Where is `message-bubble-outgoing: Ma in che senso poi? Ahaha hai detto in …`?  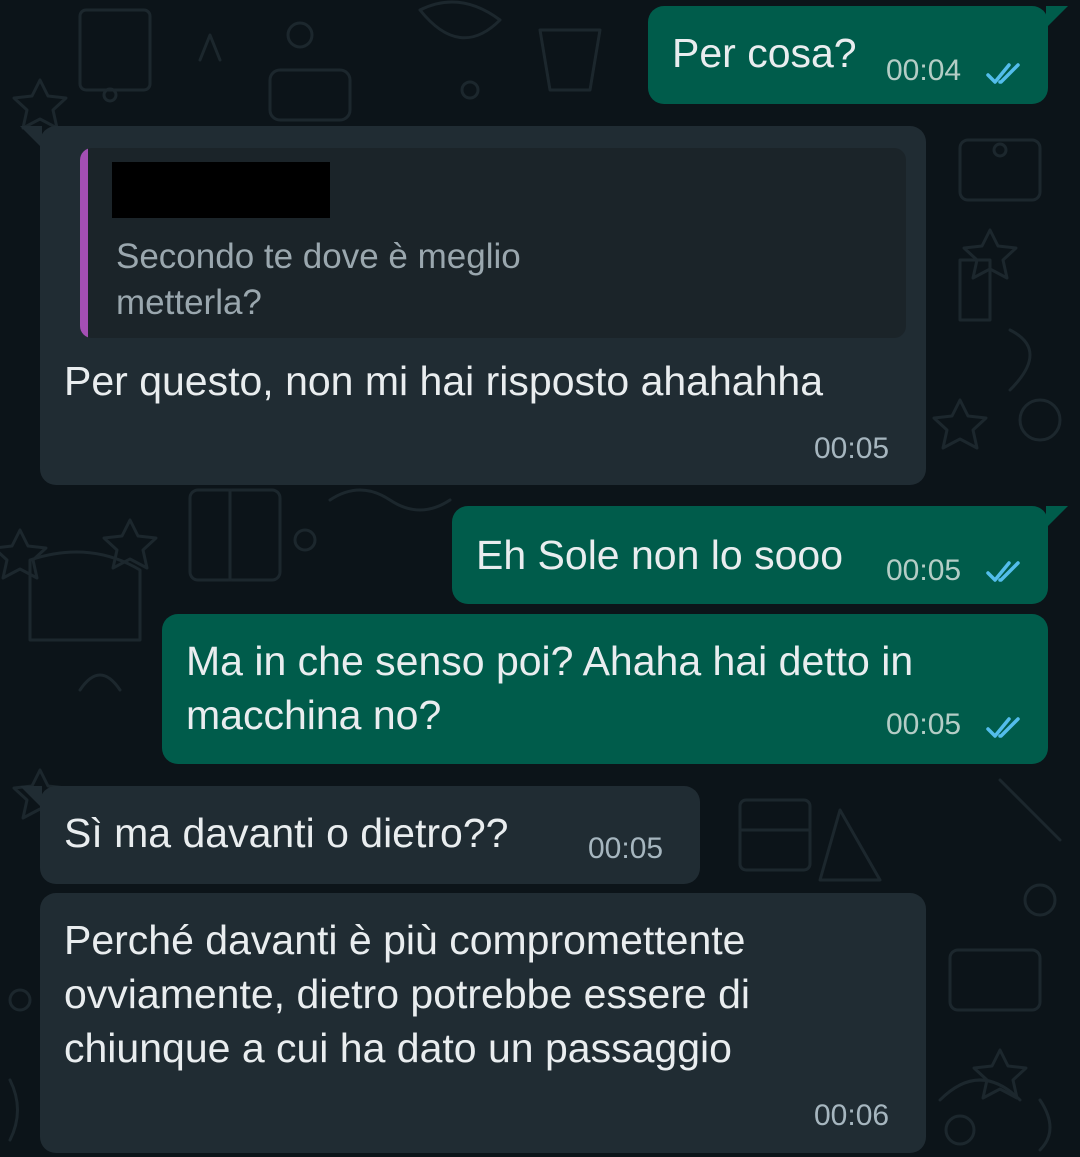
message-bubble-outgoing: Ma in che senso poi? Ahaha hai detto in … is located at coordinates (605, 689).